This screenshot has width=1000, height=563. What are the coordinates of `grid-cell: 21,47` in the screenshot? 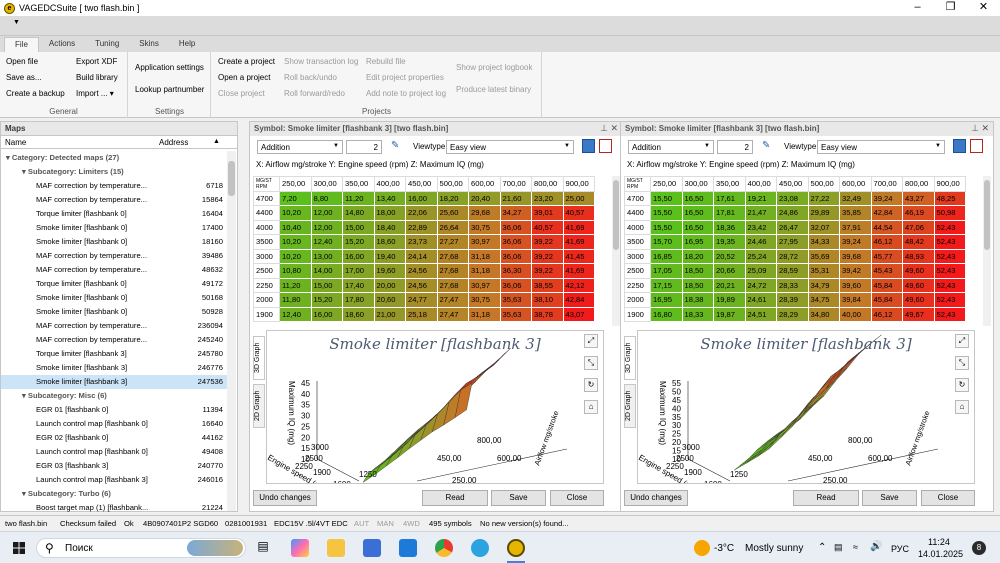 It's located at (760, 213).